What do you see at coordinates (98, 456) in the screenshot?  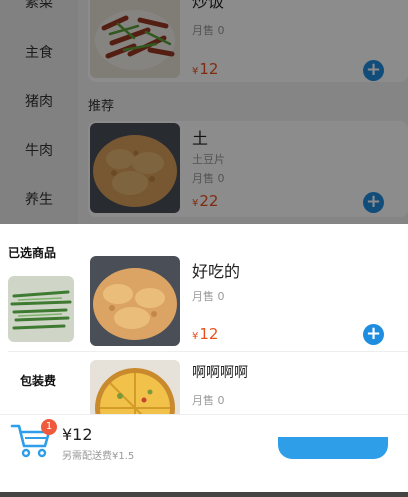 I see `delivery-fee-note: 另需配送费¥1.5` at bounding box center [98, 456].